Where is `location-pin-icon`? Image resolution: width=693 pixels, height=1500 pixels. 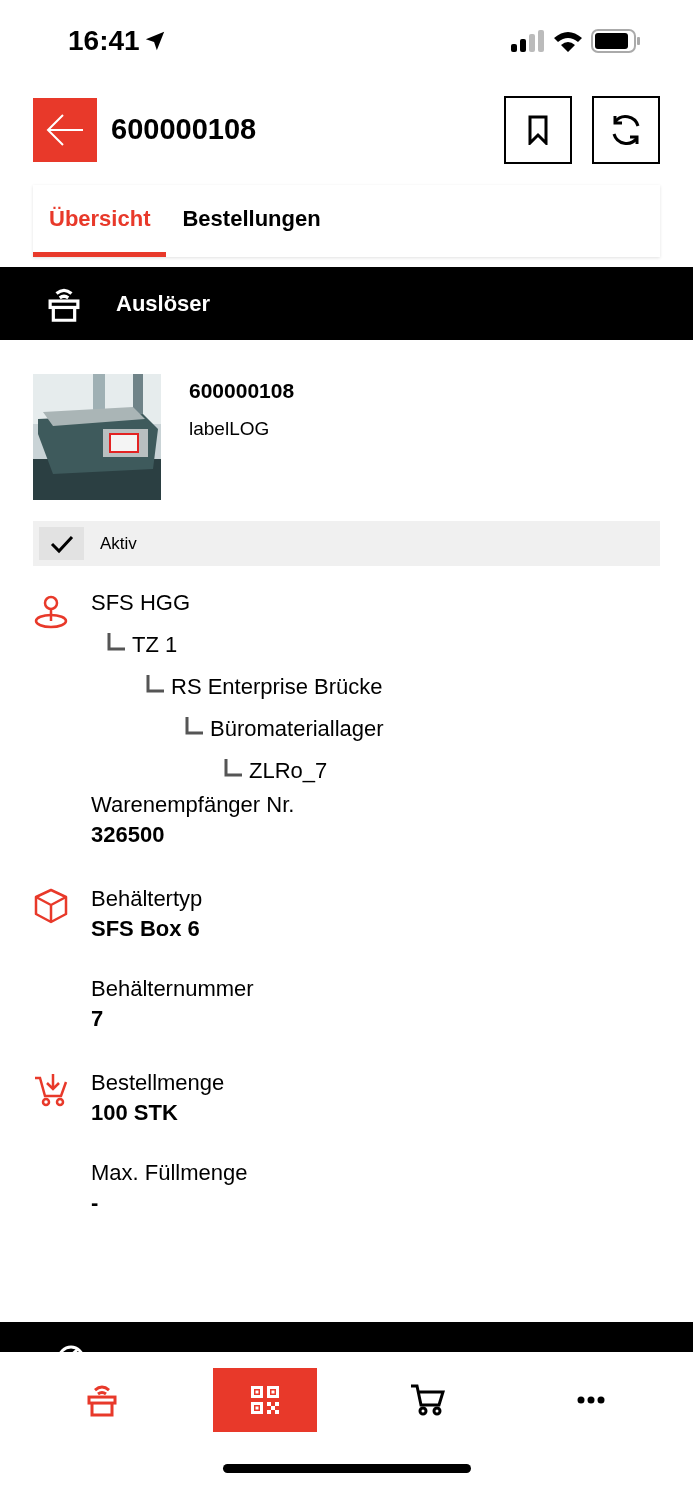
location-pin-icon is located at coordinates (51, 612).